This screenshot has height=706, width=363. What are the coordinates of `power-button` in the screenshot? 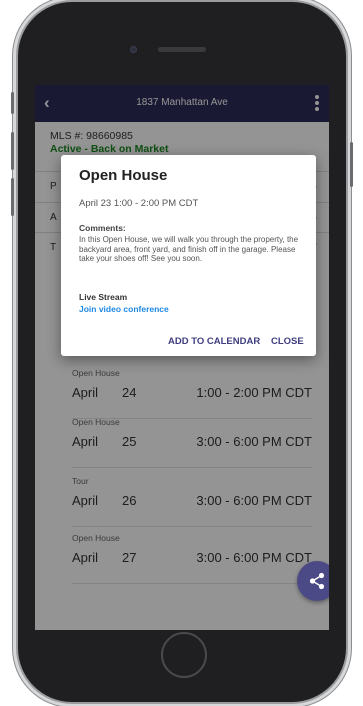 It's located at (351, 164).